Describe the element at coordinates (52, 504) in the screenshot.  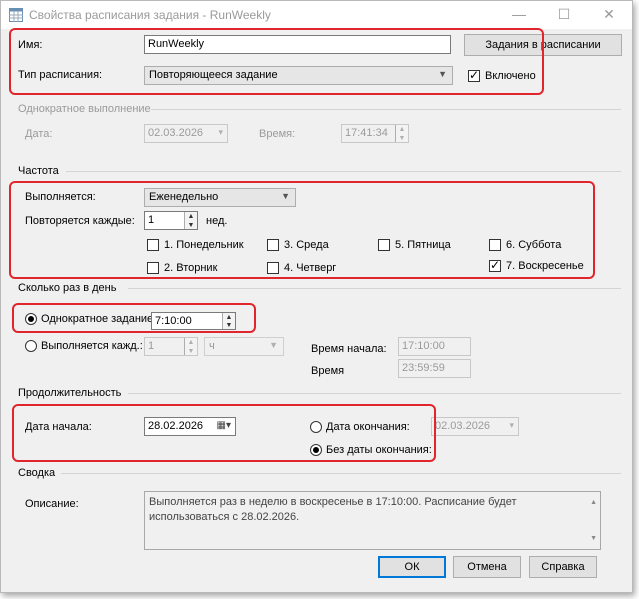
I see `description-label: Описание:` at that location.